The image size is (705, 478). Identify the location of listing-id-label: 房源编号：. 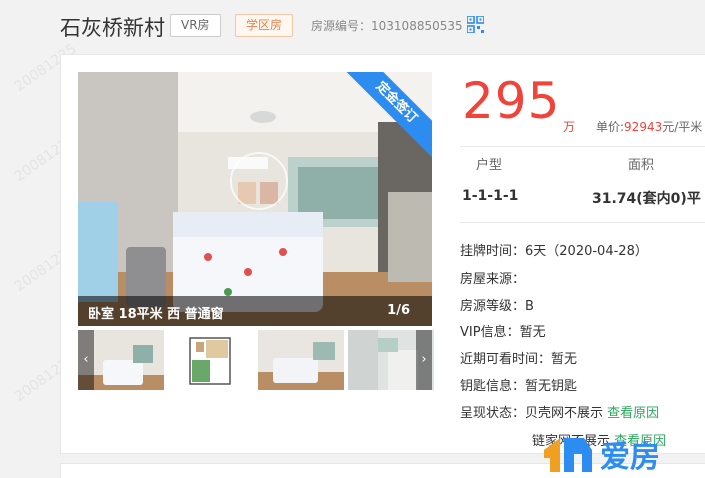
(341, 26).